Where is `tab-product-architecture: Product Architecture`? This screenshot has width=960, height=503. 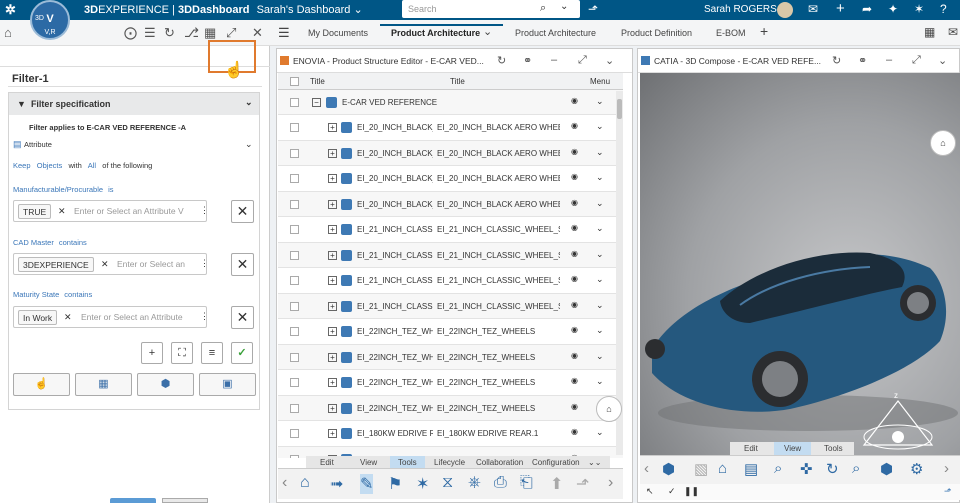
tab-product-architecture: Product Architecture is located at coordinates (555, 33).